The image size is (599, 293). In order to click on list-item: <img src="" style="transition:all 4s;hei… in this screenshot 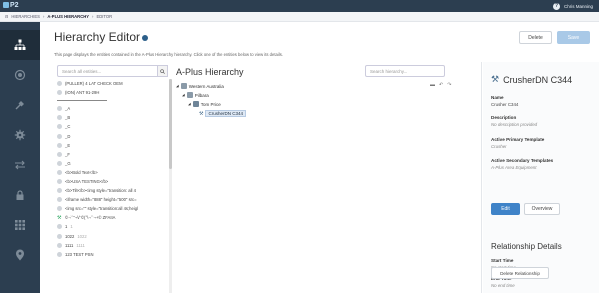, I will do `click(113, 208)`.